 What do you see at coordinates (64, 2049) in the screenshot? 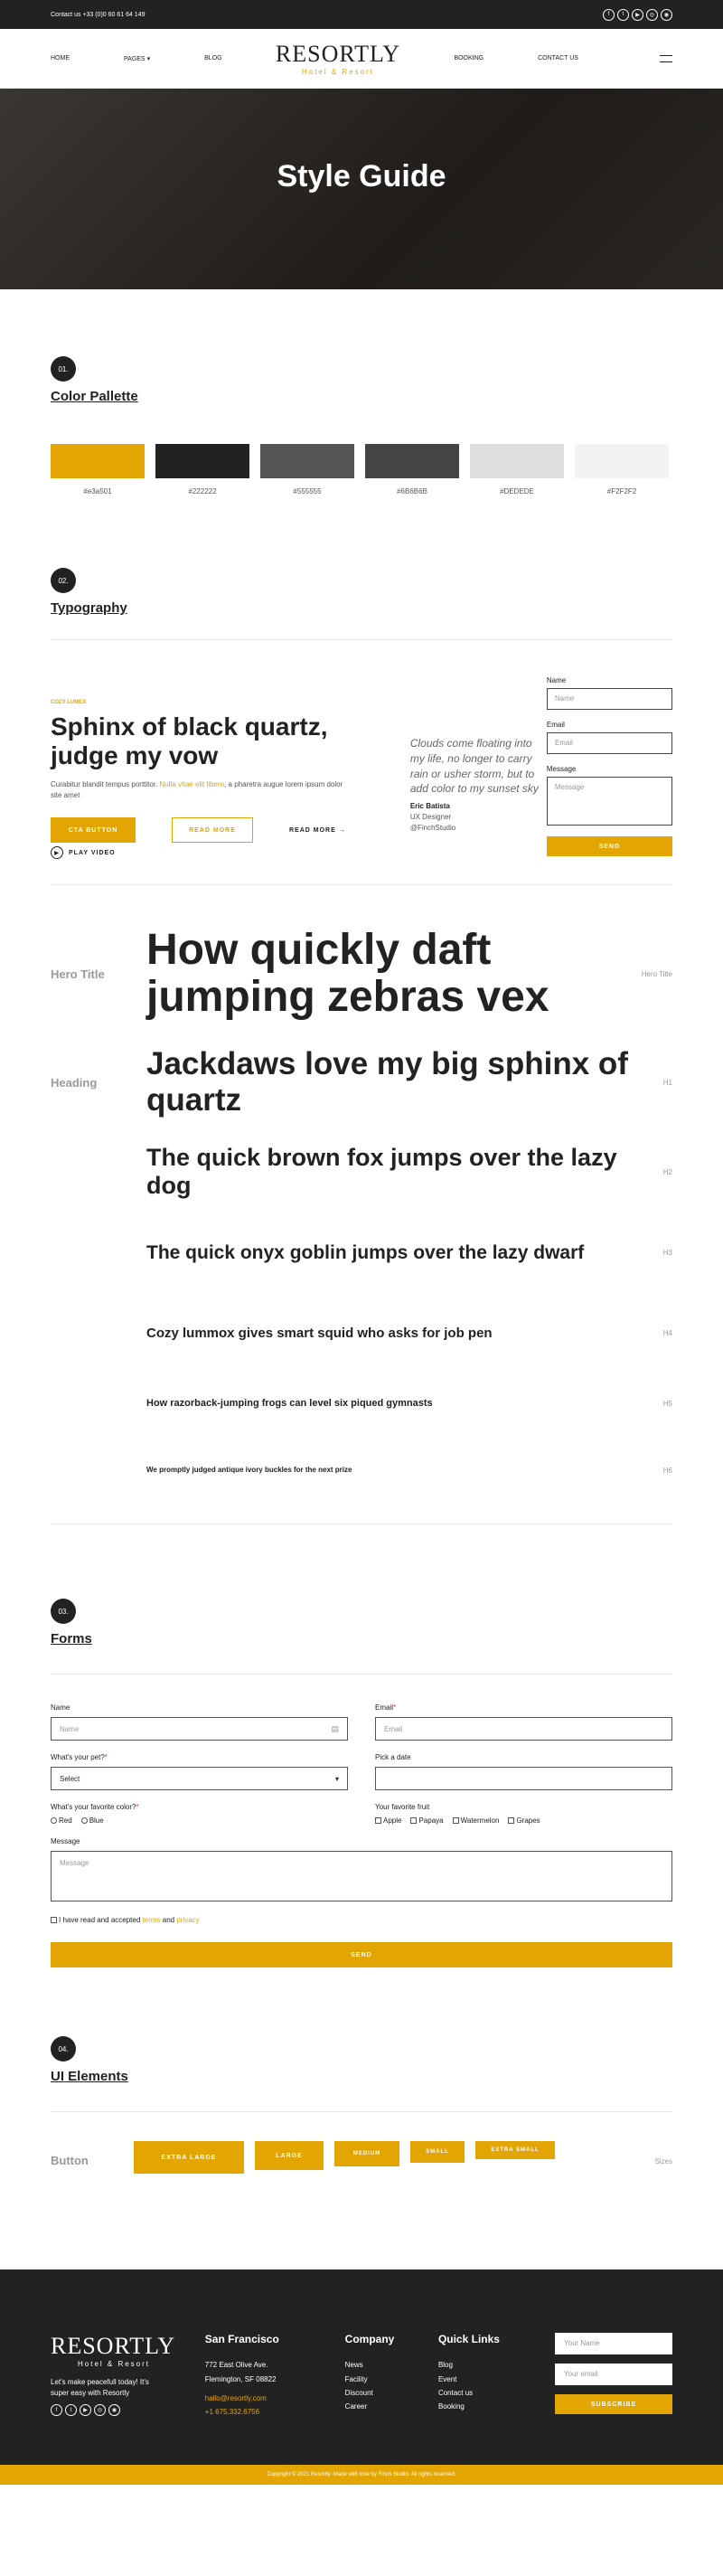
I see `section-number: 04.` at bounding box center [64, 2049].